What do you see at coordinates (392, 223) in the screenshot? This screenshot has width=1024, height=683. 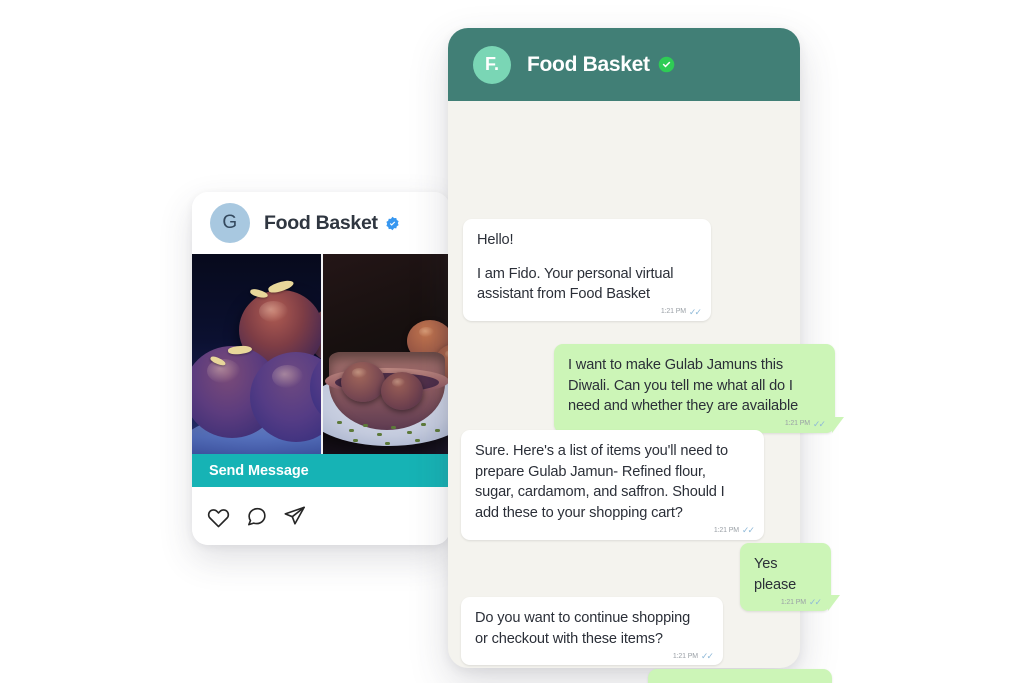 I see `verified-badge-blue-icon` at bounding box center [392, 223].